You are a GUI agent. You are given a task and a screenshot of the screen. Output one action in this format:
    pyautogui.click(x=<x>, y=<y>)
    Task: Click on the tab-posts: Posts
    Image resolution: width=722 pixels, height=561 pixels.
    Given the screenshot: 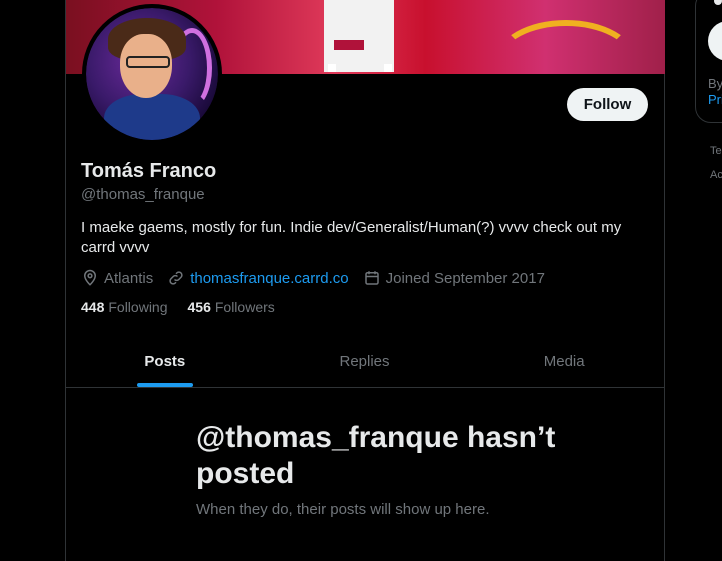 What is the action you would take?
    pyautogui.click(x=165, y=361)
    